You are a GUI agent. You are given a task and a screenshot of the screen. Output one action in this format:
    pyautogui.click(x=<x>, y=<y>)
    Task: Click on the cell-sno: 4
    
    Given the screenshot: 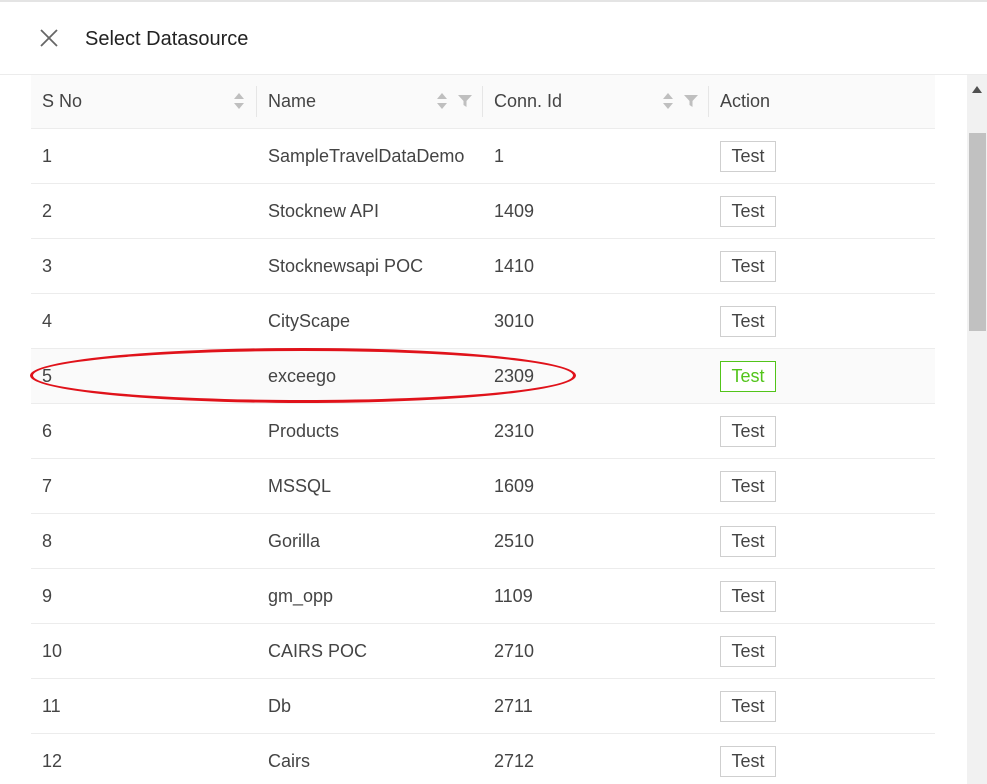 What is the action you would take?
    pyautogui.click(x=144, y=321)
    